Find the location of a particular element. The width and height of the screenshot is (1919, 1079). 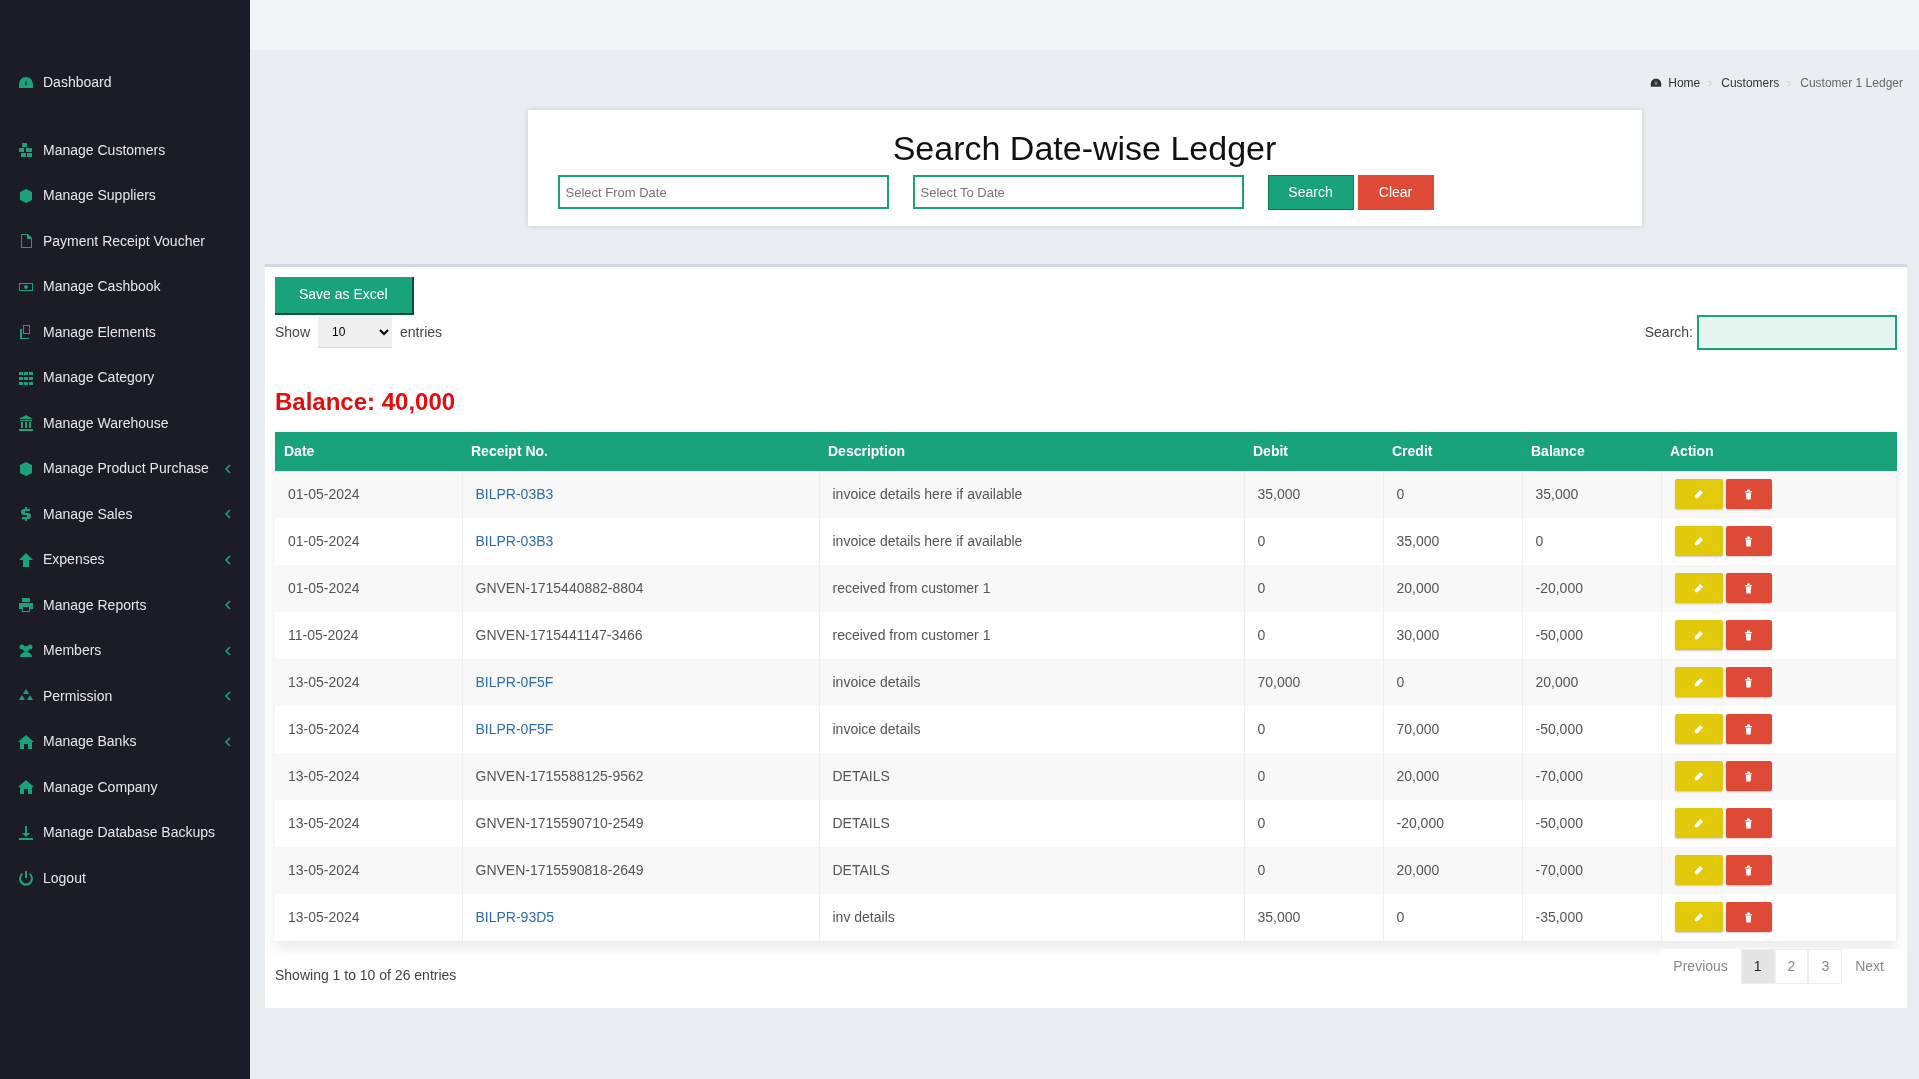

sidebar-item: Logout is located at coordinates (125, 878).